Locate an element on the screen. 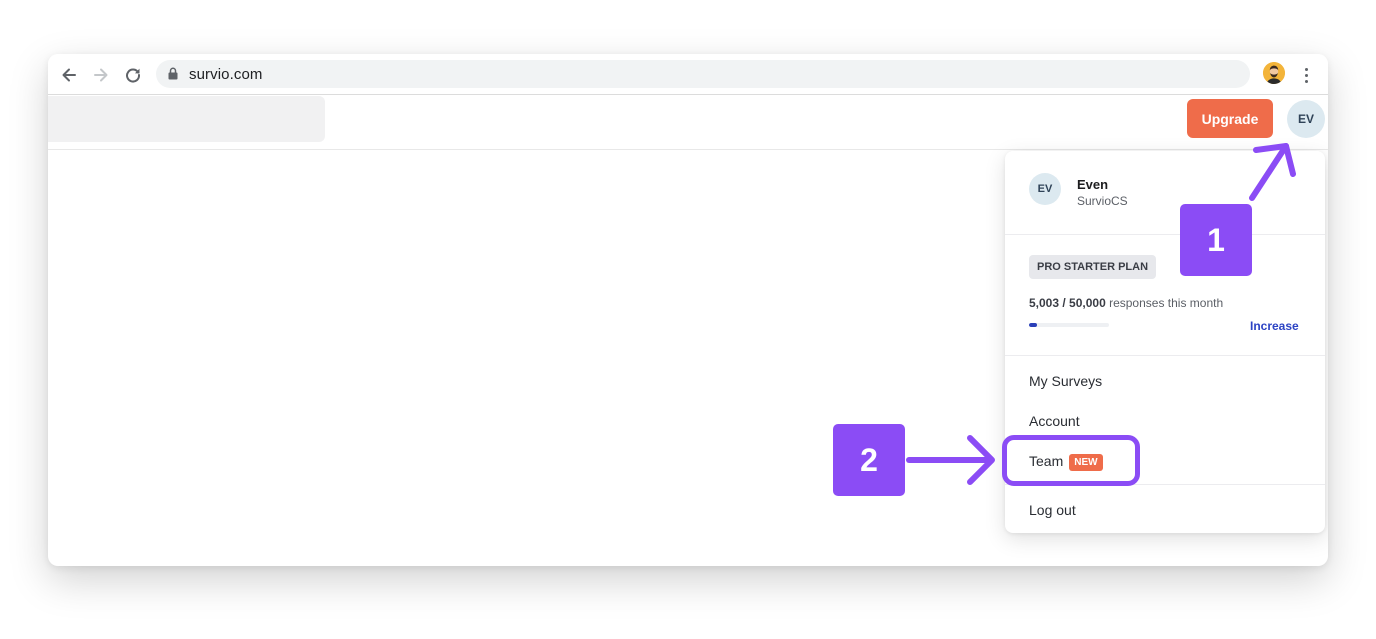 This screenshot has width=1376, height=639. arrow-1-icon is located at coordinates (1272, 172).